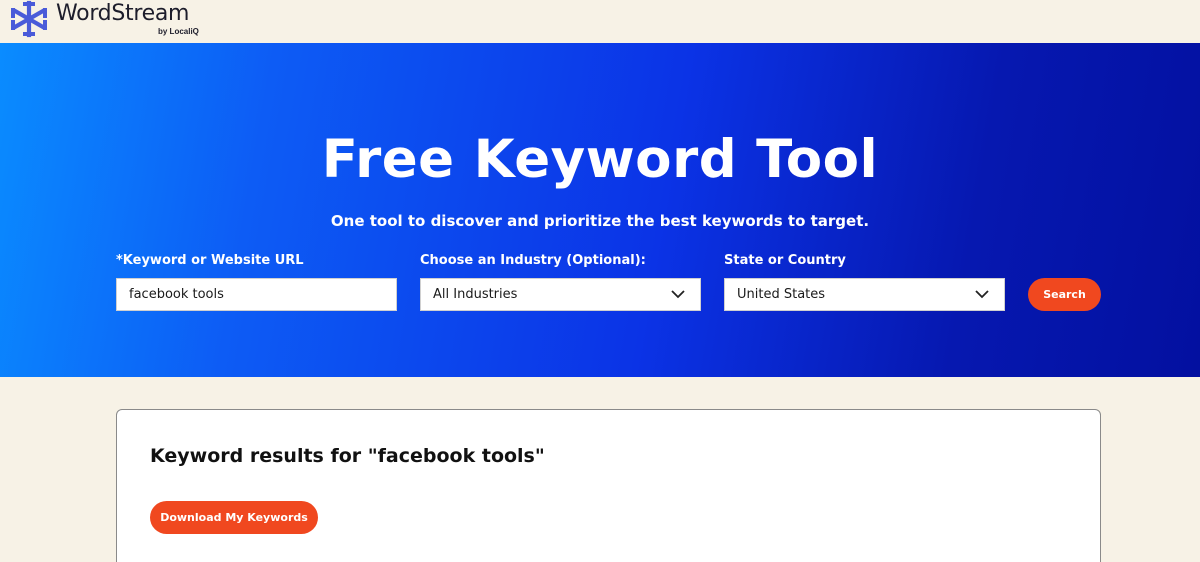 This screenshot has width=1200, height=562. I want to click on logo-wordmark: WordStream, so click(123, 13).